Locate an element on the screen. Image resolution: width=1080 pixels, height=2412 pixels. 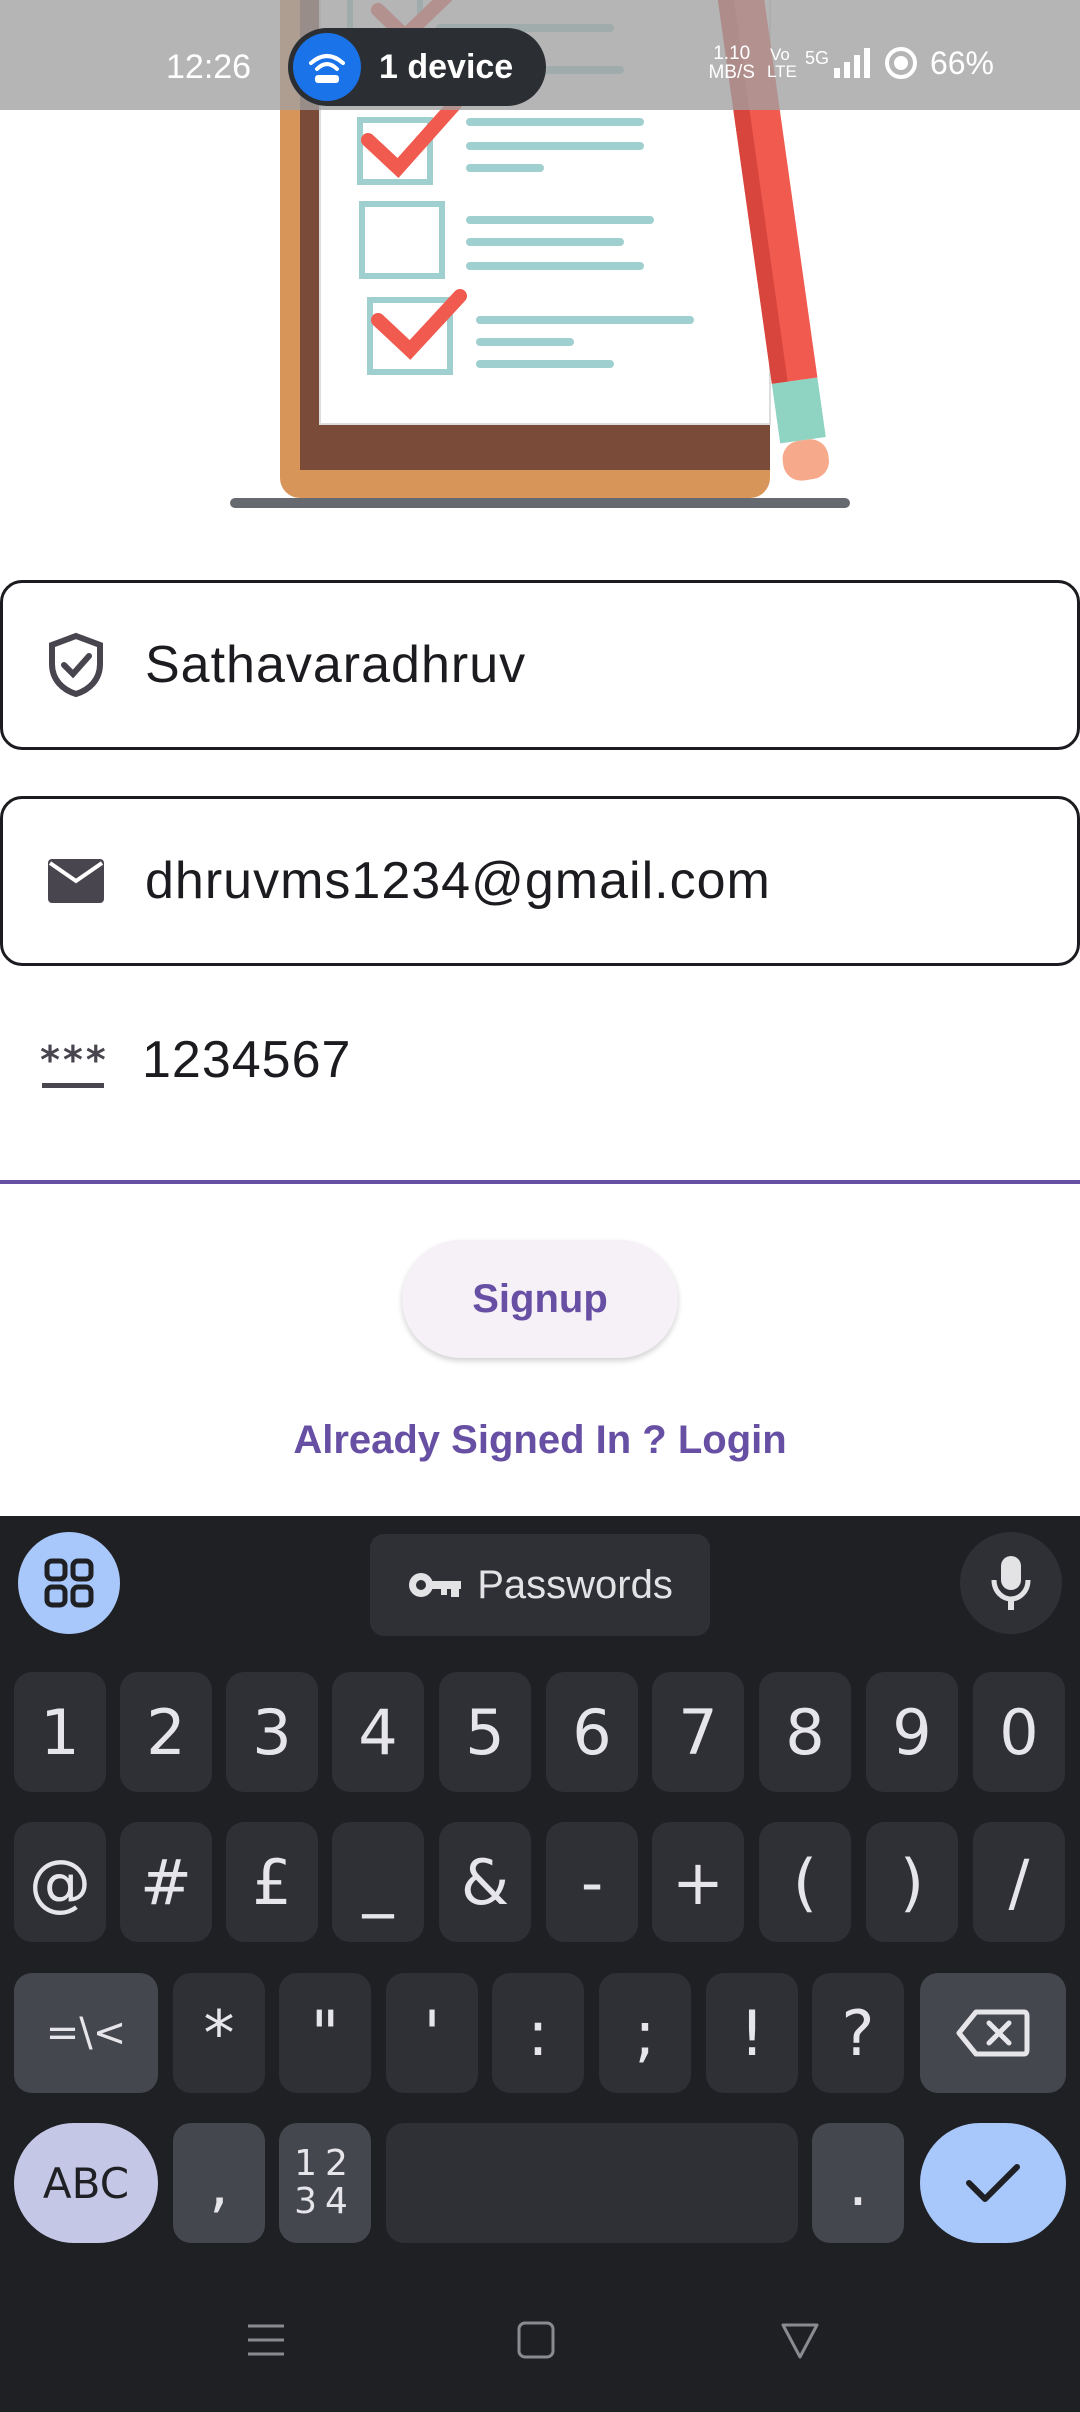
backspace-icon is located at coordinates (993, 2033).